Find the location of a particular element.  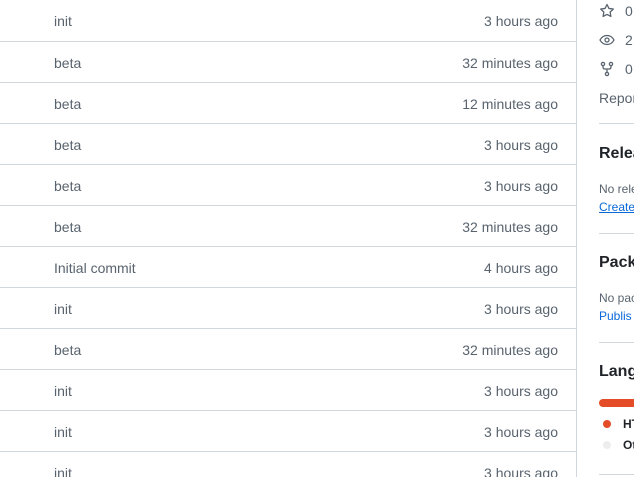

language-bar is located at coordinates (616, 403).